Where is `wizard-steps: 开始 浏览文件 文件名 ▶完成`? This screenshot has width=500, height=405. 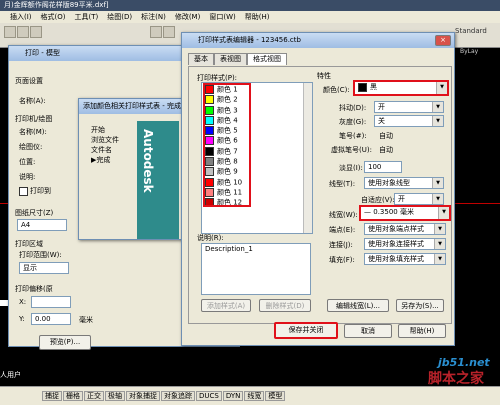
wizard-steps: 开始 浏览文件 文件名 ▶完成 is located at coordinates (105, 145).